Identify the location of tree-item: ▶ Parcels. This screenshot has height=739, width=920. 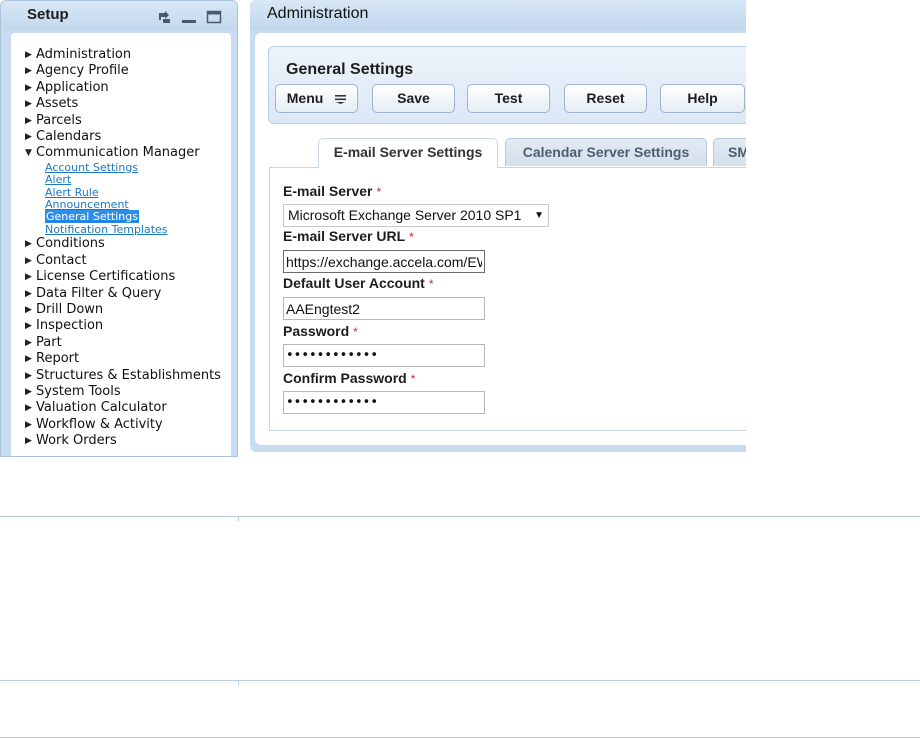
(127, 121).